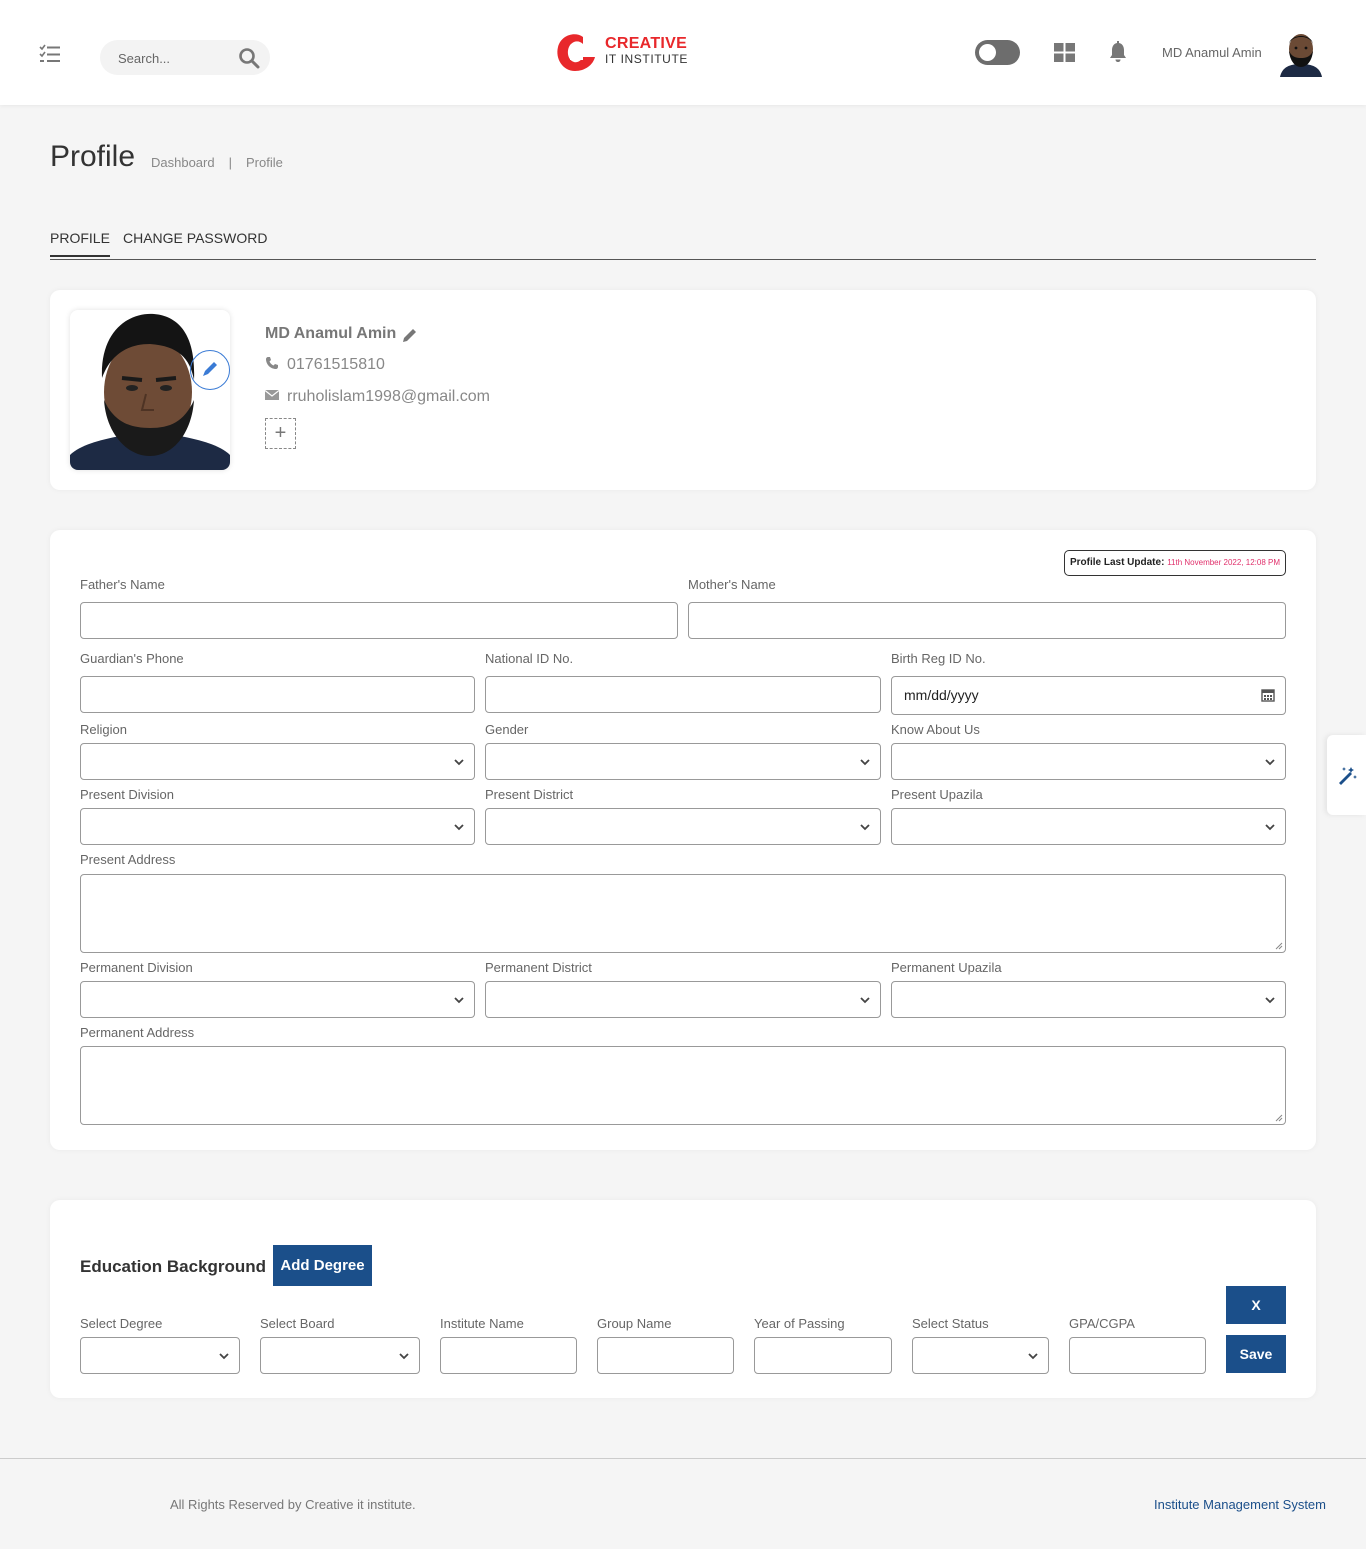 The height and width of the screenshot is (1549, 1366). Describe the element at coordinates (1118, 52) in the screenshot. I see `bell-icon` at that location.